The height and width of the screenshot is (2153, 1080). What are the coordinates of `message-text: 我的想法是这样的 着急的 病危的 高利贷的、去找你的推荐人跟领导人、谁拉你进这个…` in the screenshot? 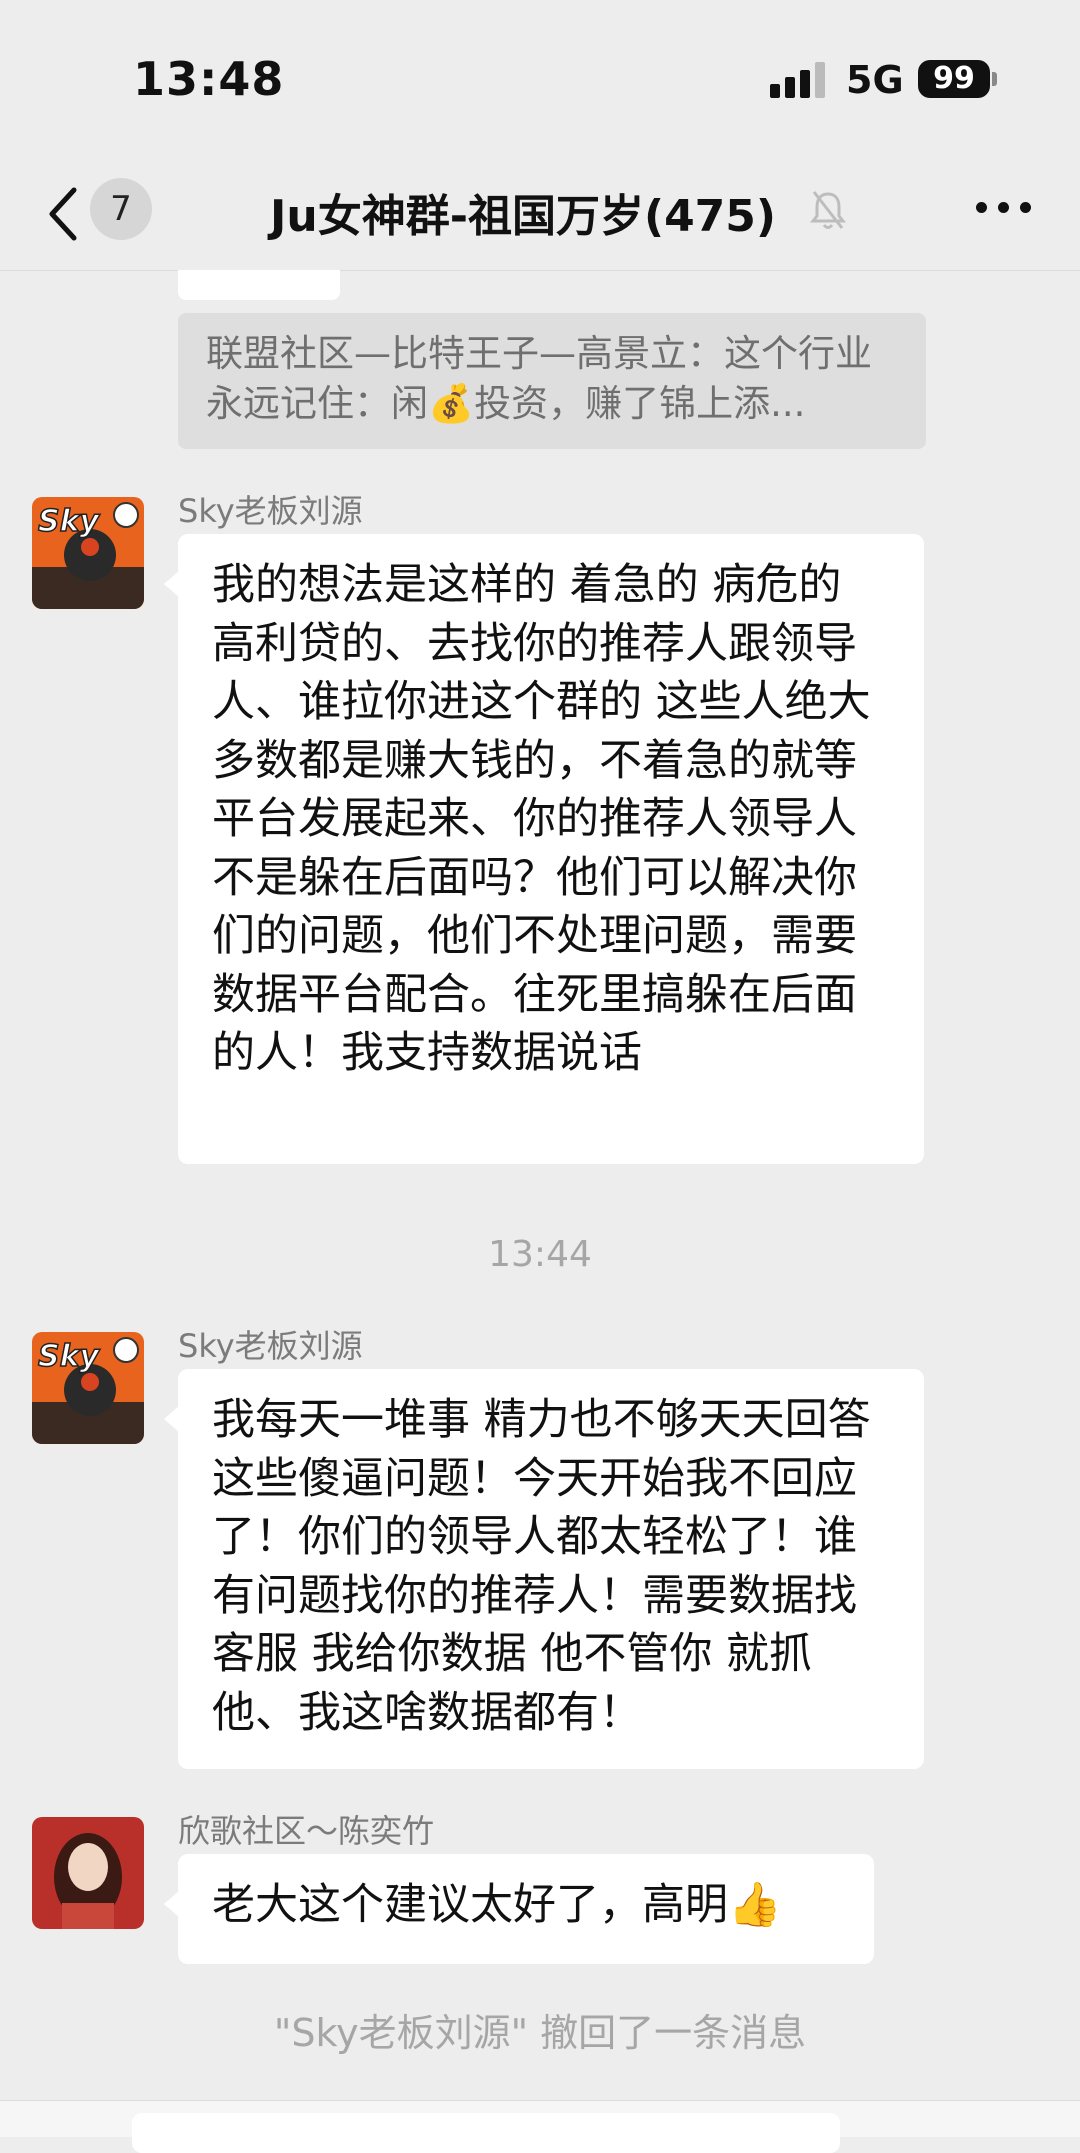 It's located at (541, 819).